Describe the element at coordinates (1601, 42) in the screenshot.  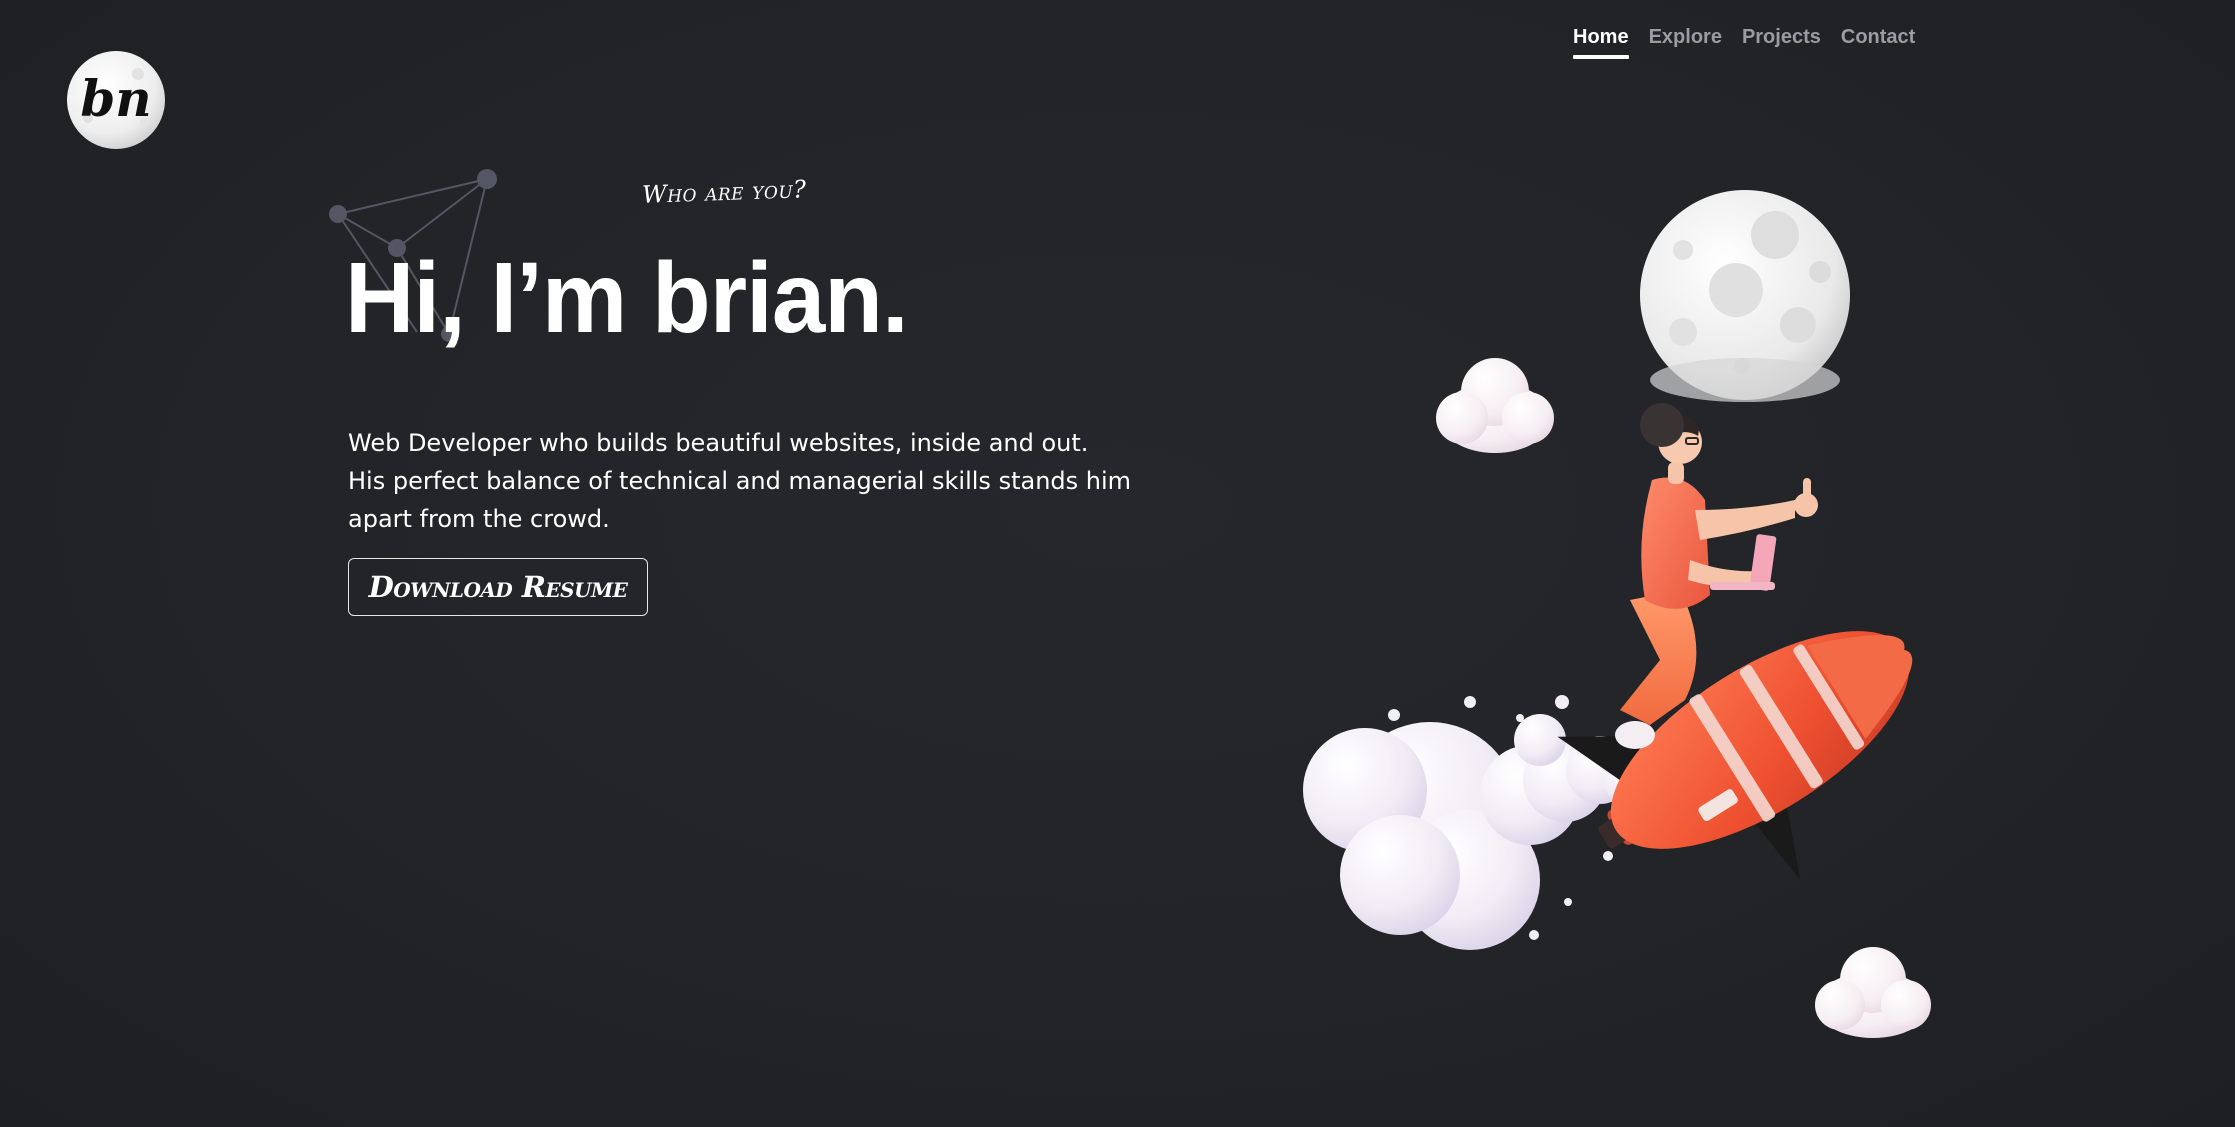
I see `nav-item-home: Home` at that location.